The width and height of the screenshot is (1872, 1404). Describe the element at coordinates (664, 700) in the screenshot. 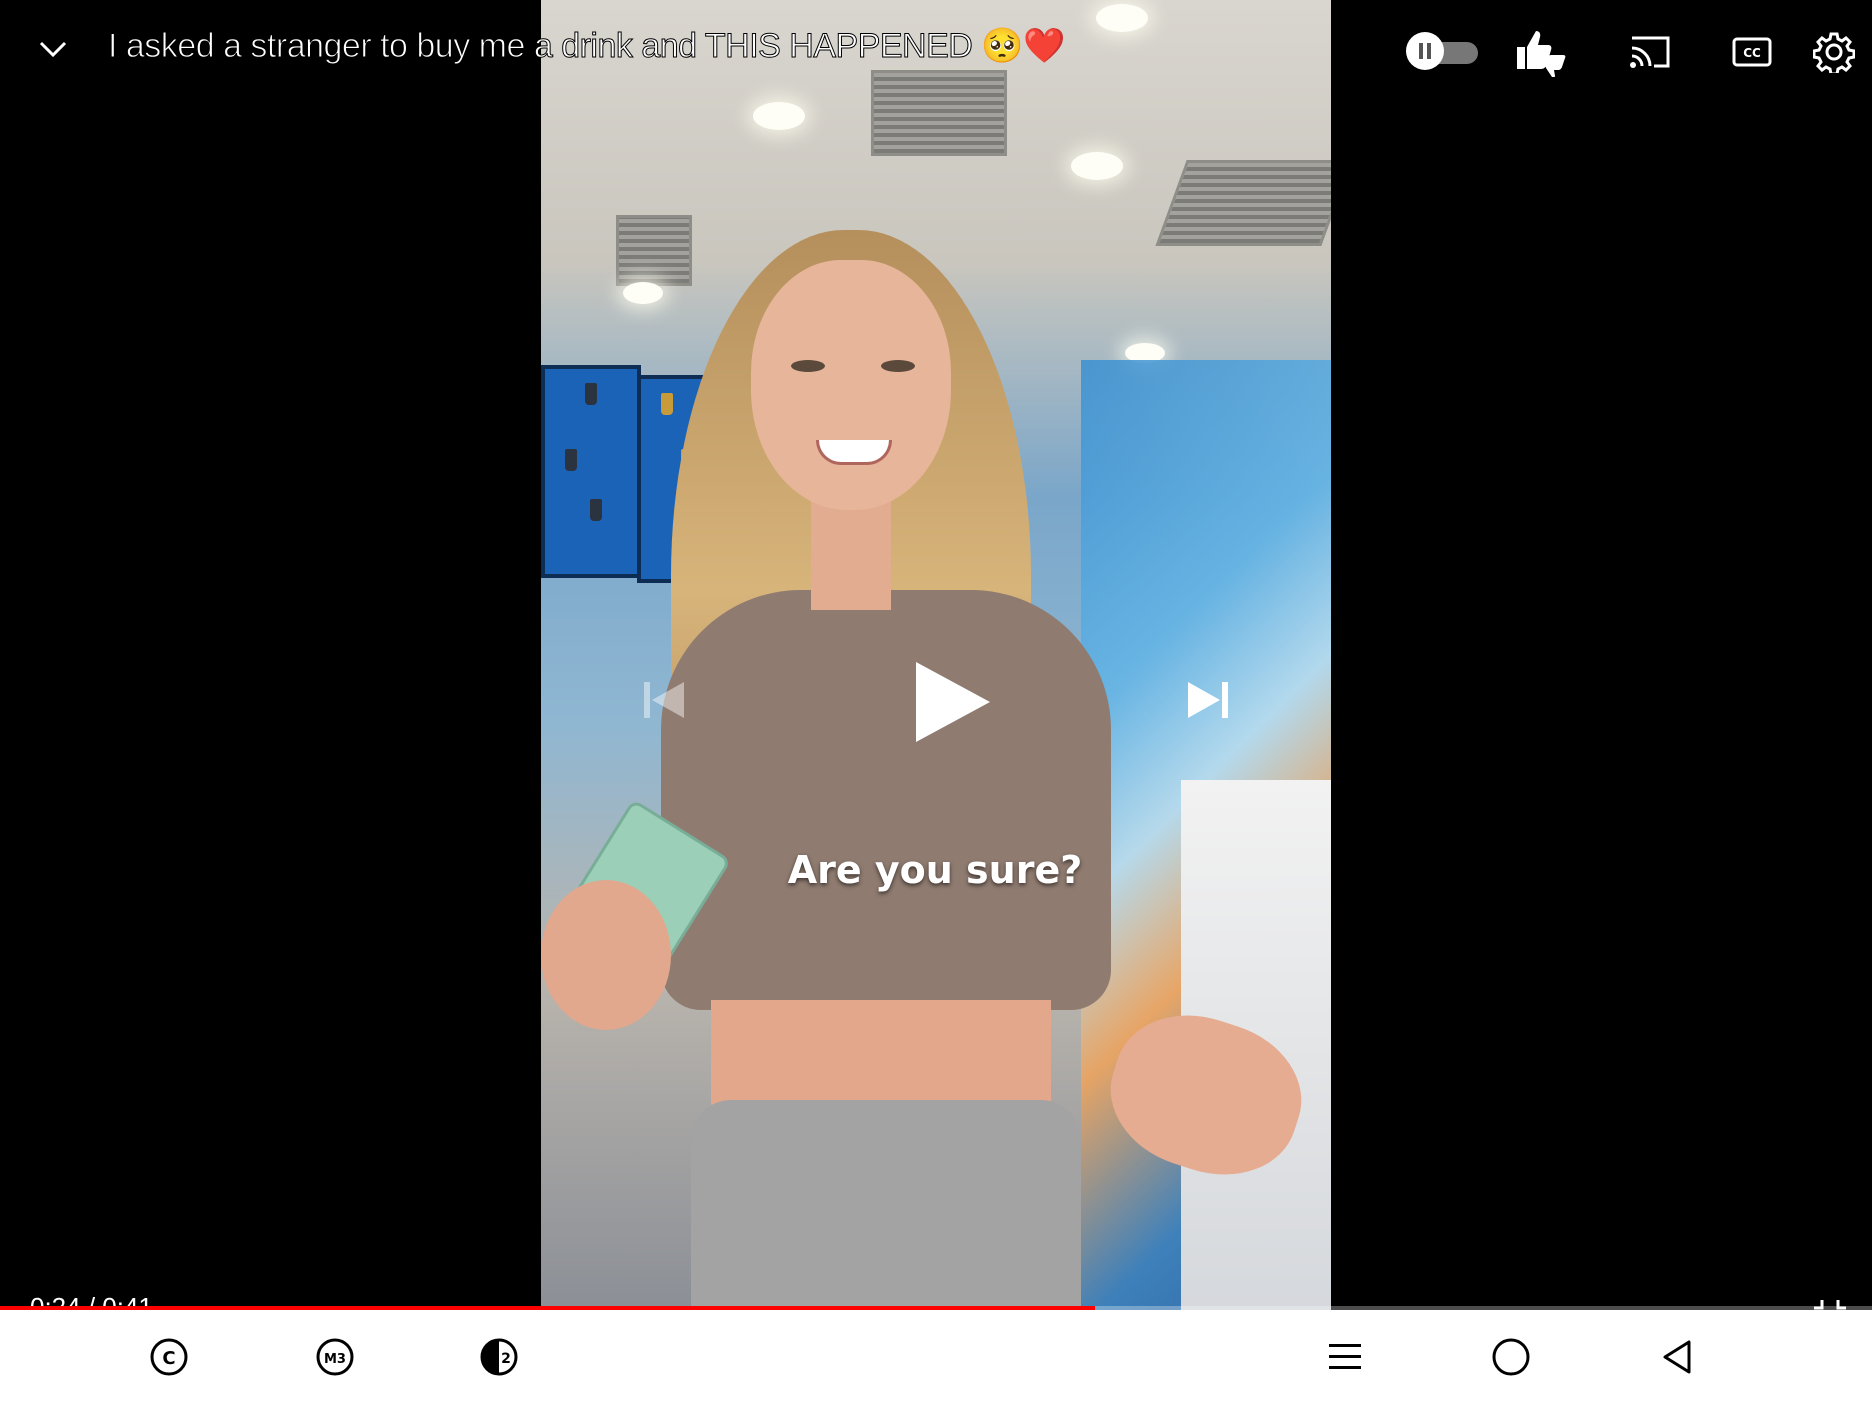

I see `previous-icon` at that location.